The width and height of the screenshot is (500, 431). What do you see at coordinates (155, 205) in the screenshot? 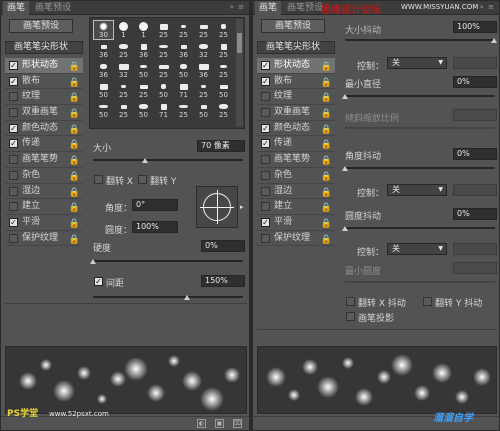
I see `angle-field: 0°` at bounding box center [155, 205].